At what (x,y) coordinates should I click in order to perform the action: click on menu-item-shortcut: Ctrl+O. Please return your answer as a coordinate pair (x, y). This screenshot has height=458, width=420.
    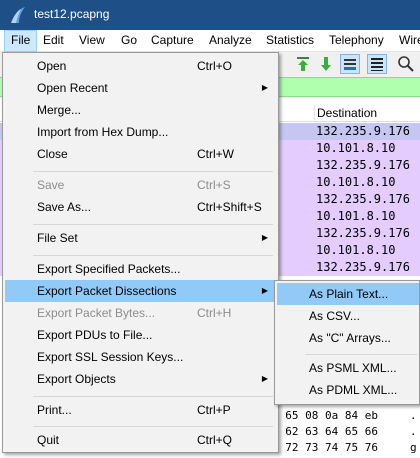
    Looking at the image, I should click on (215, 66).